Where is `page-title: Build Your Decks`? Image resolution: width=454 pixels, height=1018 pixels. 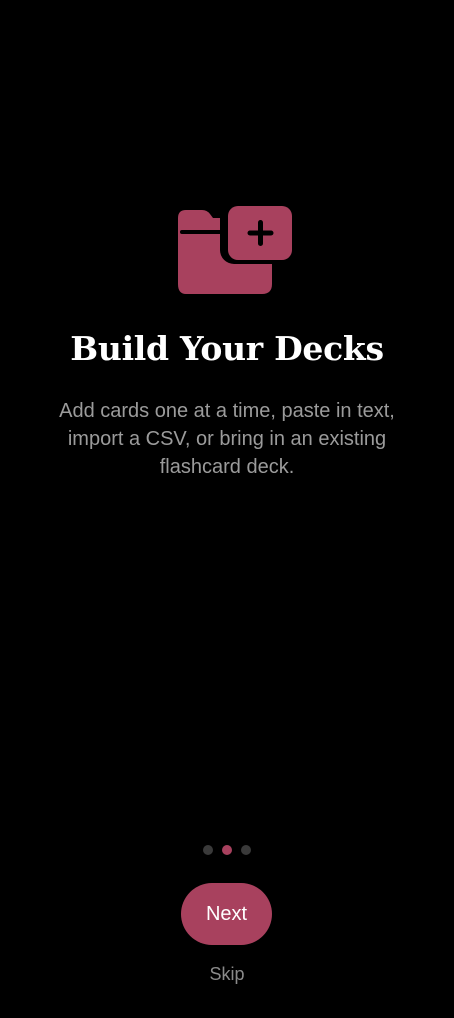
page-title: Build Your Decks is located at coordinates (227, 348).